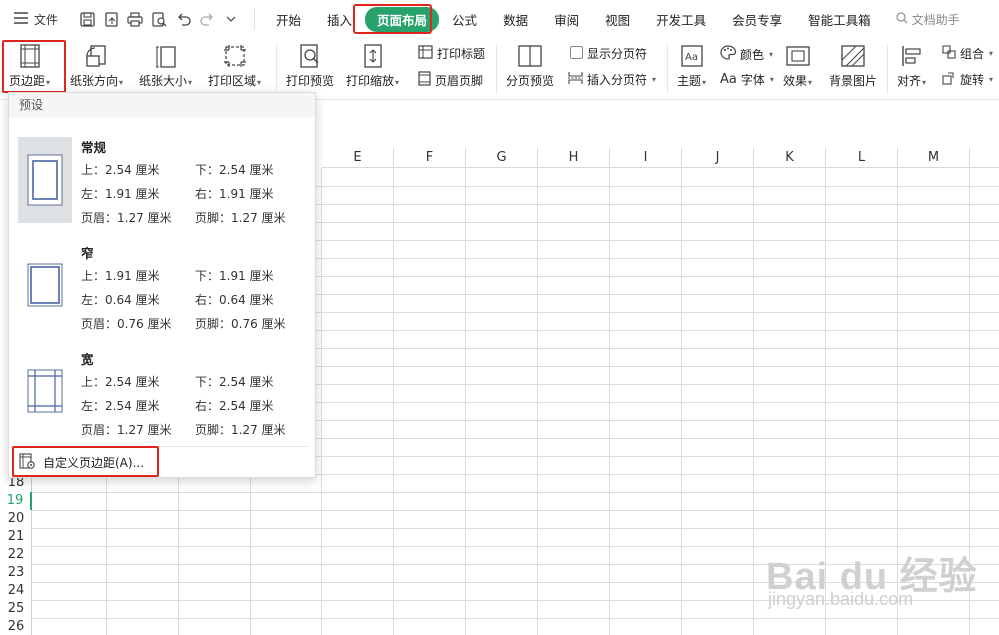 The height and width of the screenshot is (635, 999). Describe the element at coordinates (530, 63) in the screenshot. I see `page-break-preview-button: 分页预览` at that location.